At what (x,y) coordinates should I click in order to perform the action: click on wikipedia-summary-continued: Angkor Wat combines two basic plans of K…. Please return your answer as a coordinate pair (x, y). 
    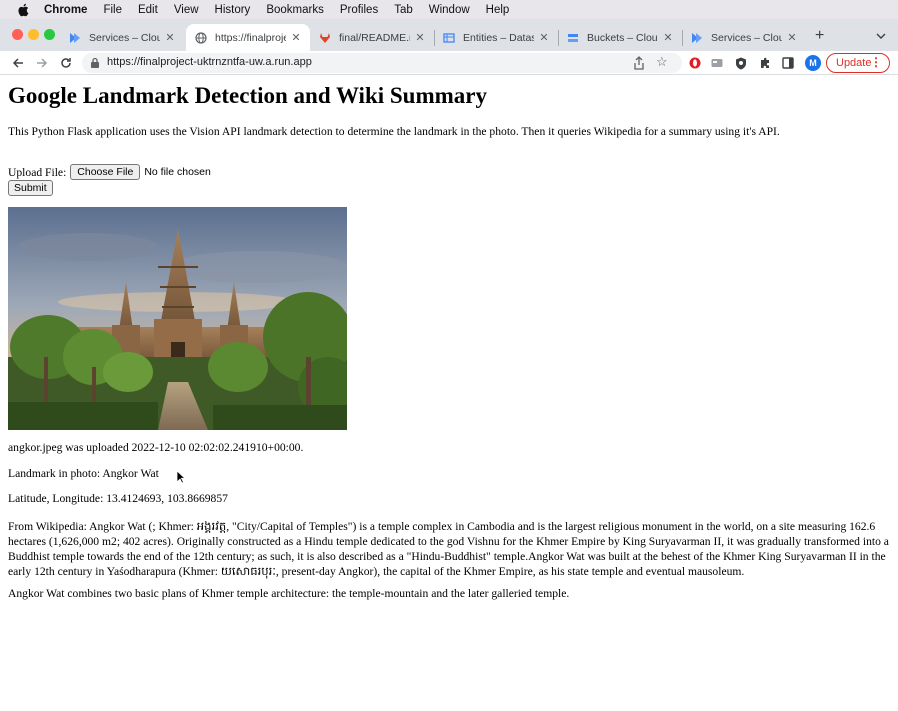
    Looking at the image, I should click on (289, 593).